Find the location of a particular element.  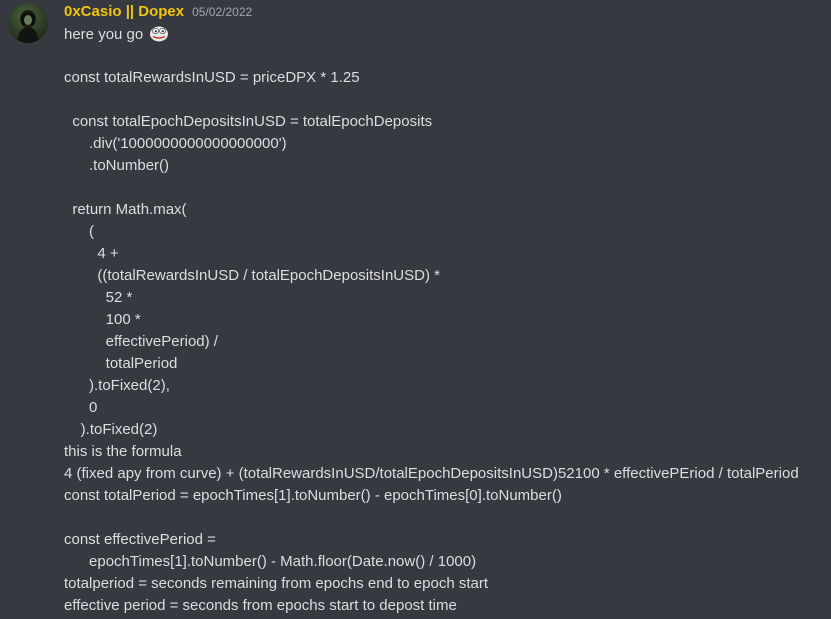

avatar-icon is located at coordinates (28, 26).